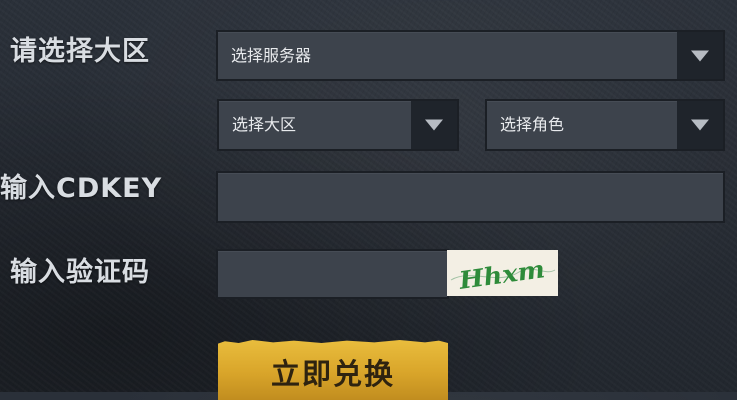  Describe the element at coordinates (470, 197) in the screenshot. I see `cdkey-input` at that location.